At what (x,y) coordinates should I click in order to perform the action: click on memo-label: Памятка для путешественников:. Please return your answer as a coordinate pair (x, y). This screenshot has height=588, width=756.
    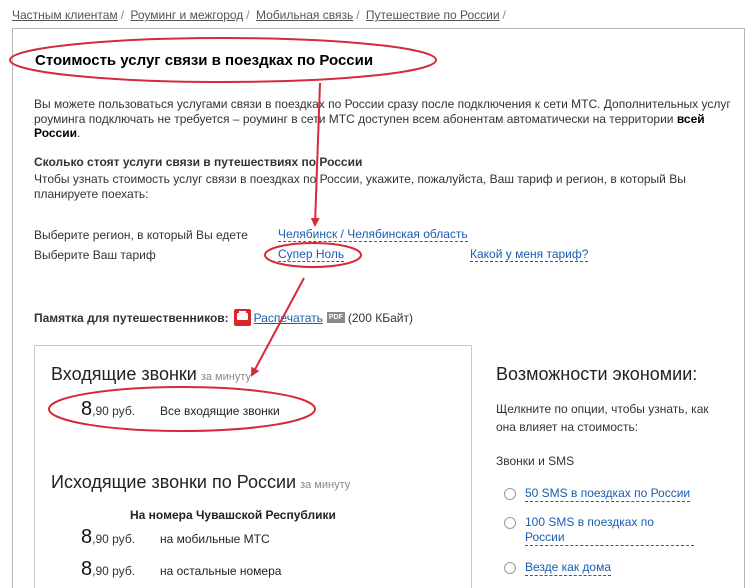
    Looking at the image, I should click on (131, 317).